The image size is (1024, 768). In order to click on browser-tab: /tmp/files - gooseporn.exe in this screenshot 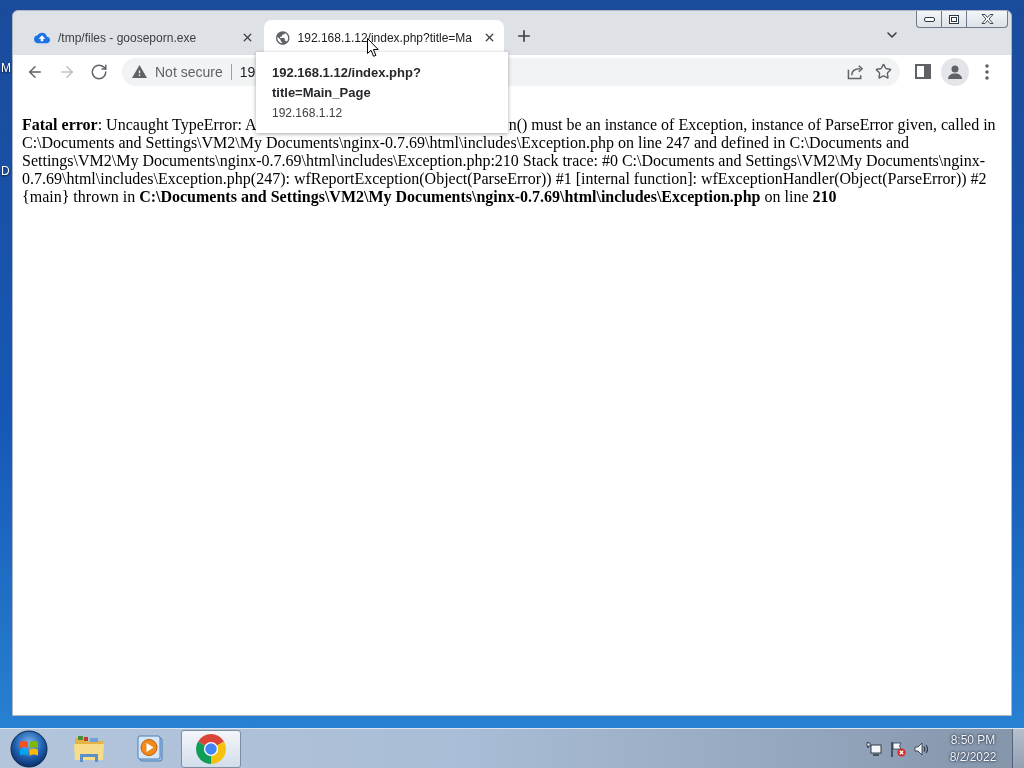, I will do `click(142, 37)`.